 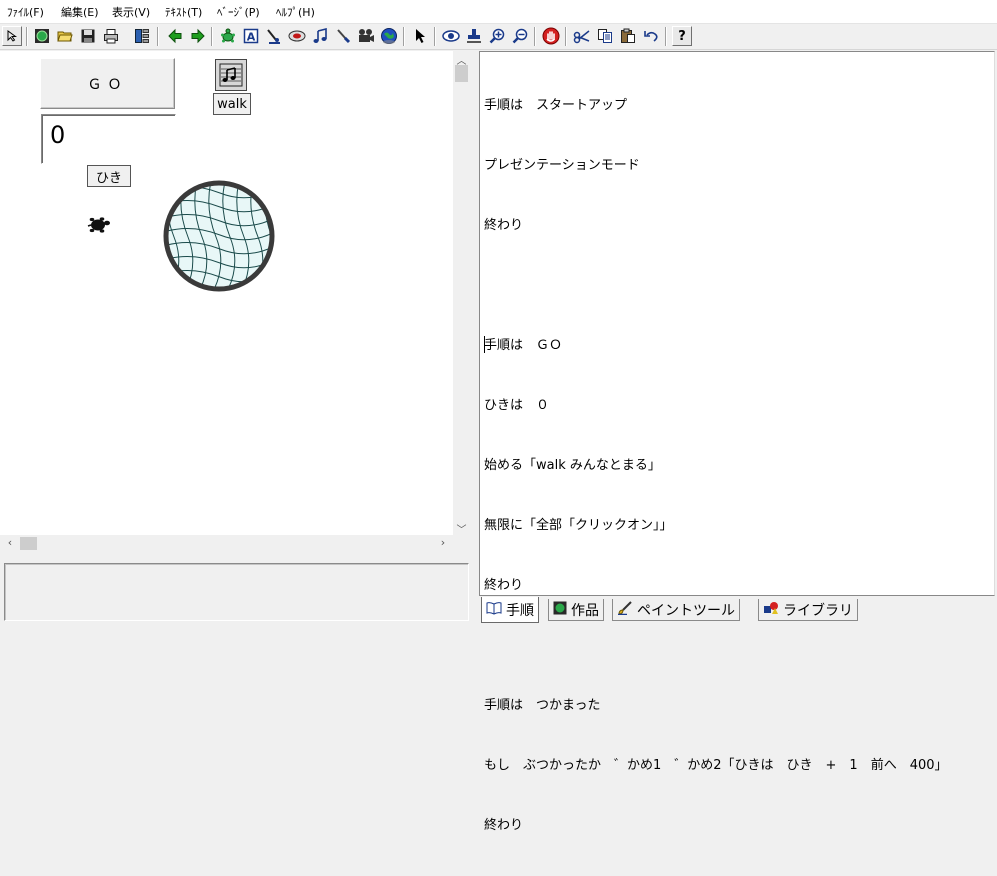 I want to click on svg-text: A, so click(x=251, y=37).